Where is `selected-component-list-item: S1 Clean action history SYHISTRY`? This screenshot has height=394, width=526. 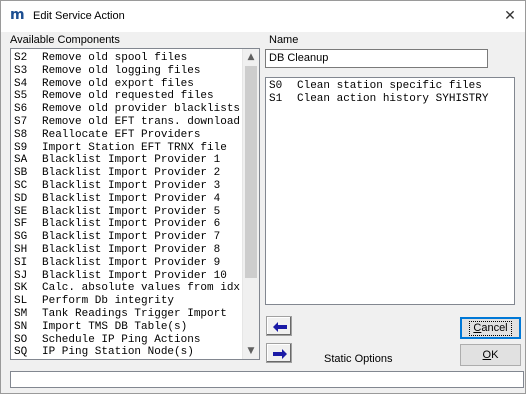
selected-component-list-item: S1 Clean action history SYHISTRY is located at coordinates (390, 99).